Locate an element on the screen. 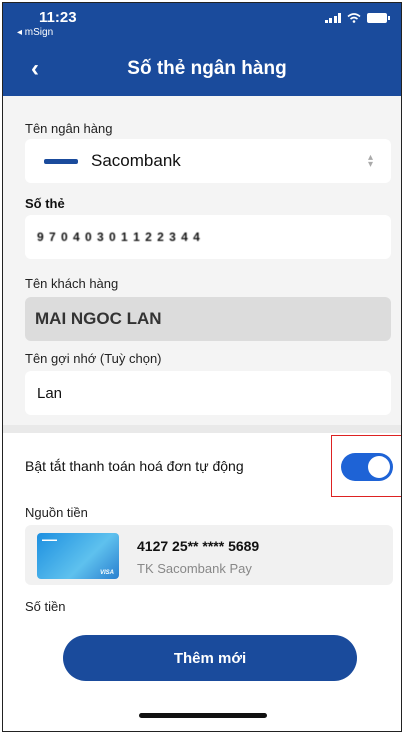 Image resolution: width=412 pixels, height=734 pixels. funding-source-label: Nguồn tiền is located at coordinates (56, 512).